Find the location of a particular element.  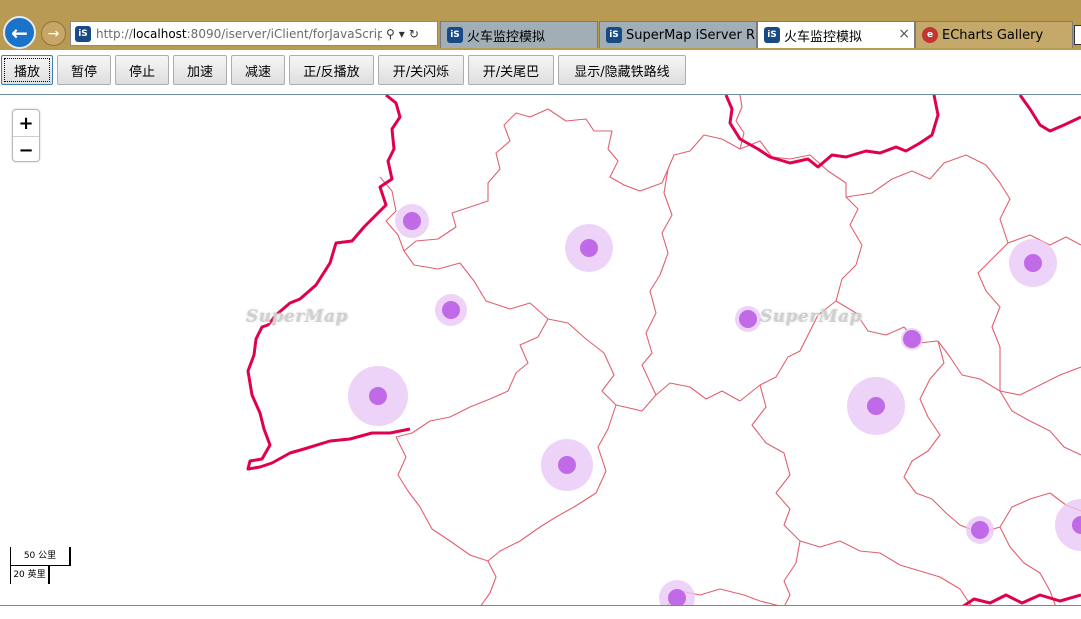

toggle-flash-button: 开/关闪烁 is located at coordinates (421, 70).